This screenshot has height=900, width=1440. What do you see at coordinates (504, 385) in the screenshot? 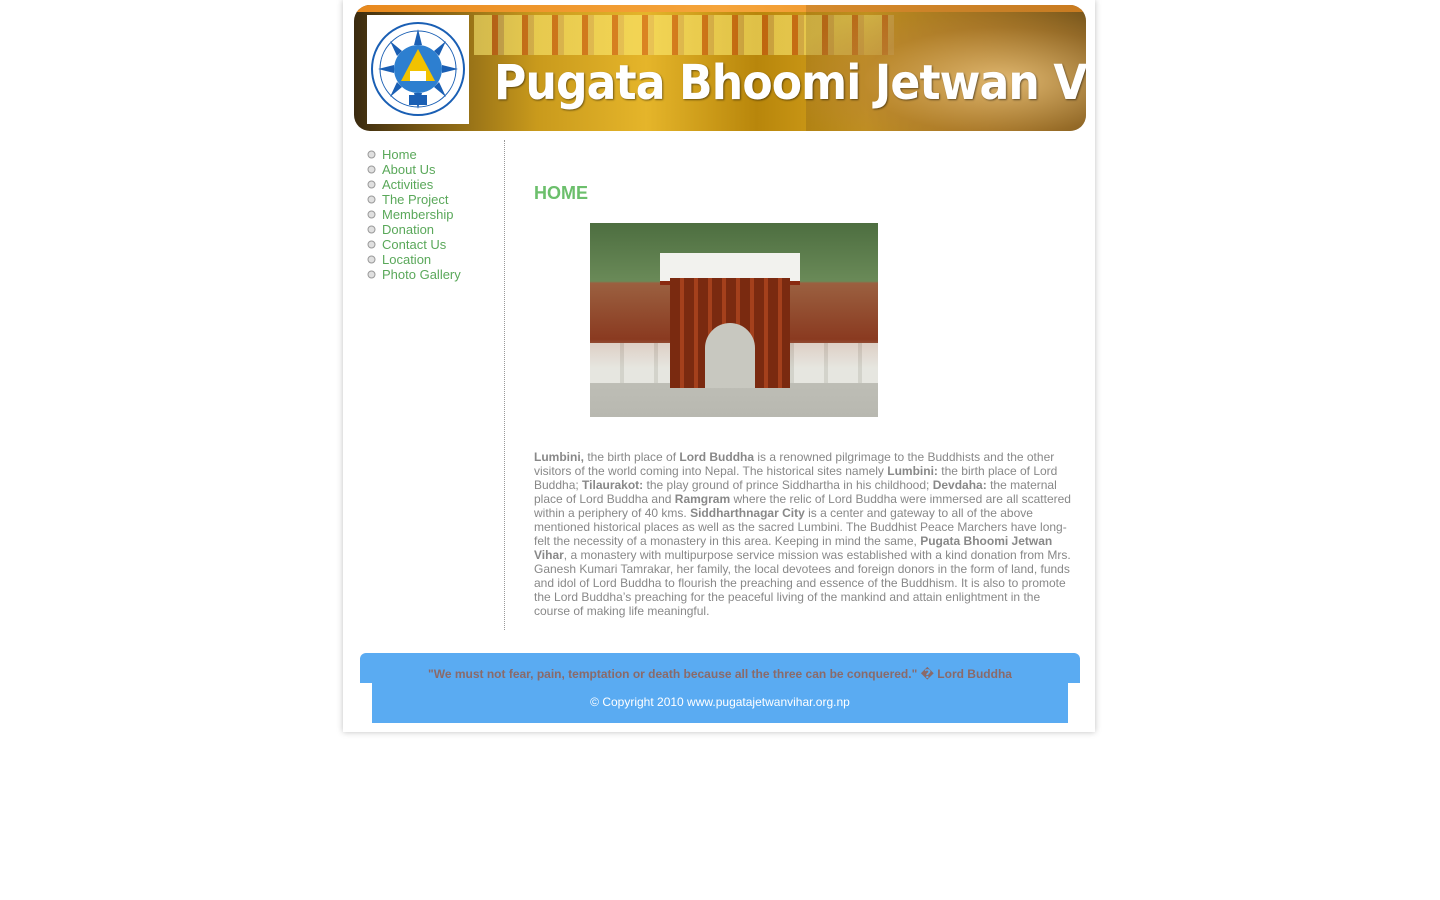
I see `column-divider` at bounding box center [504, 385].